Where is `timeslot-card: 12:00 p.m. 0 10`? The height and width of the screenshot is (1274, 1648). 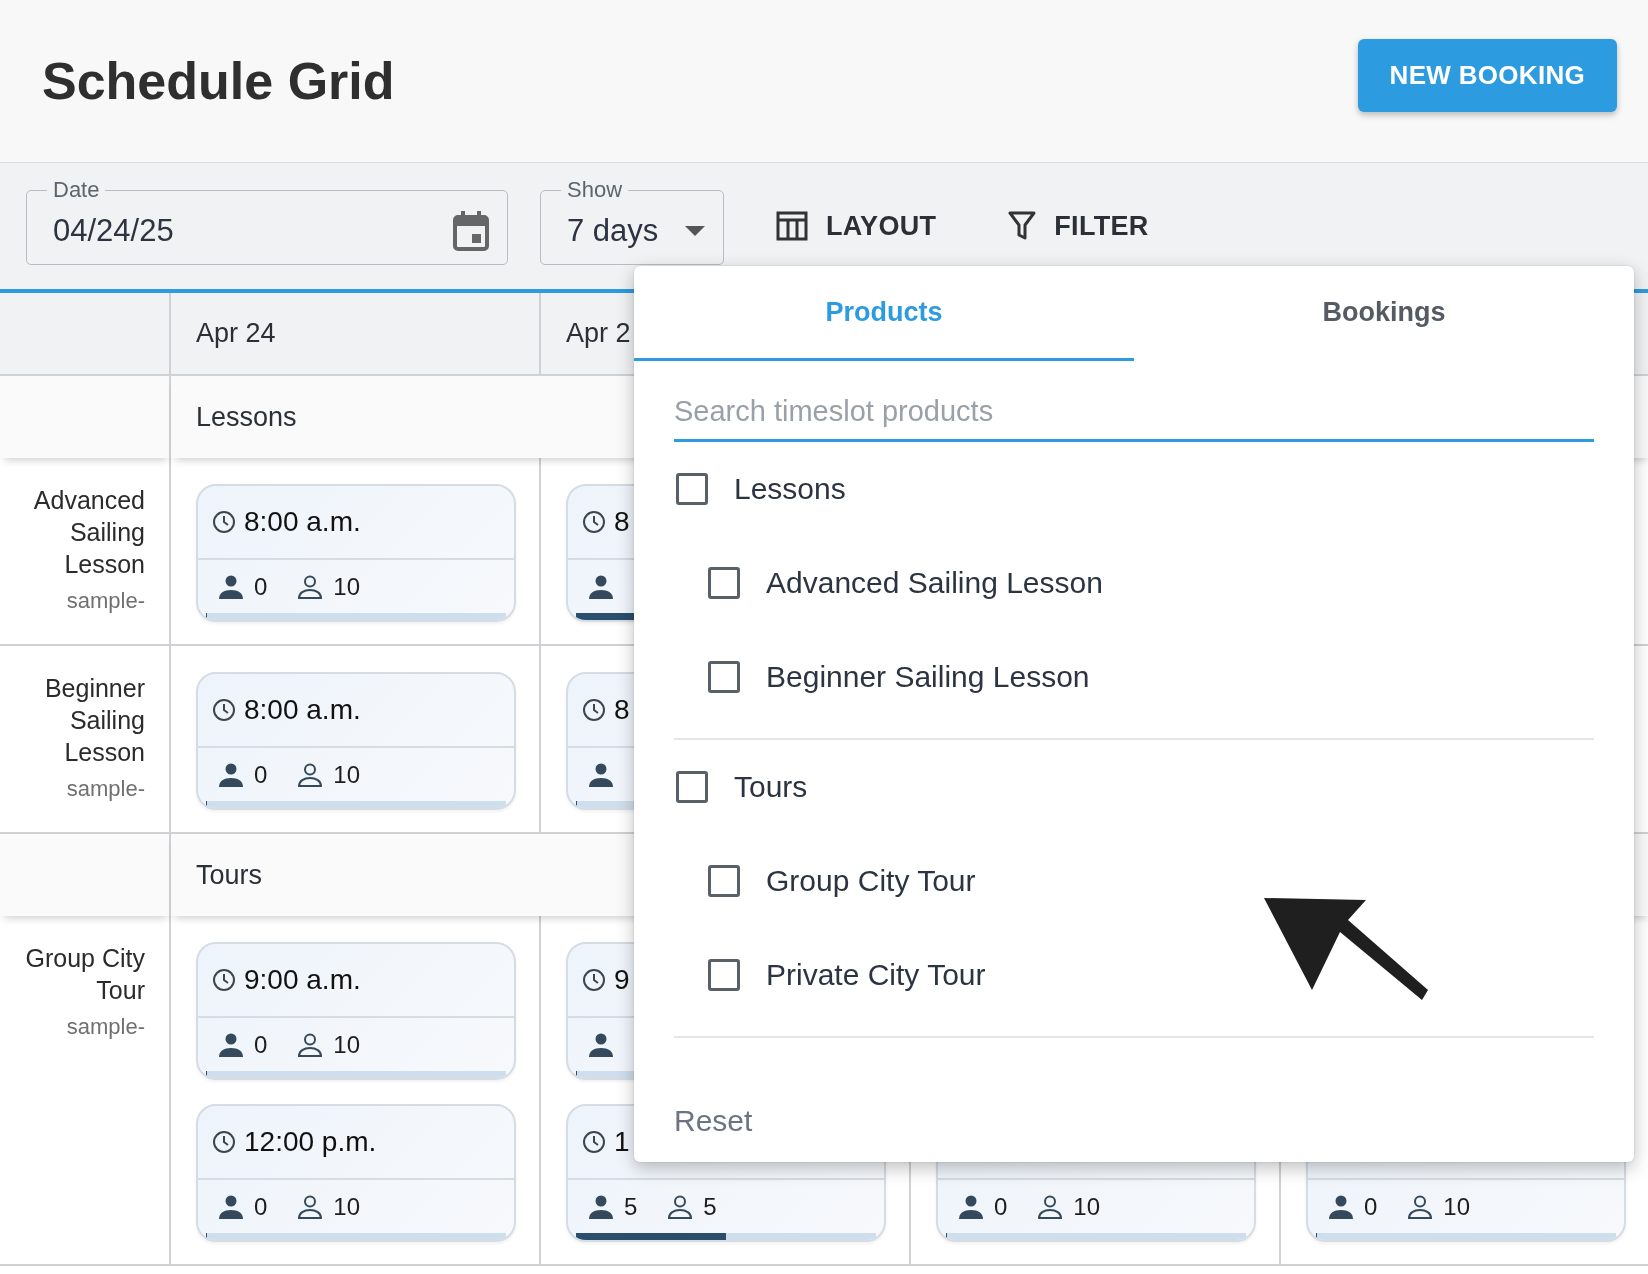
timeslot-card: 12:00 p.m. 0 10 is located at coordinates (356, 1173).